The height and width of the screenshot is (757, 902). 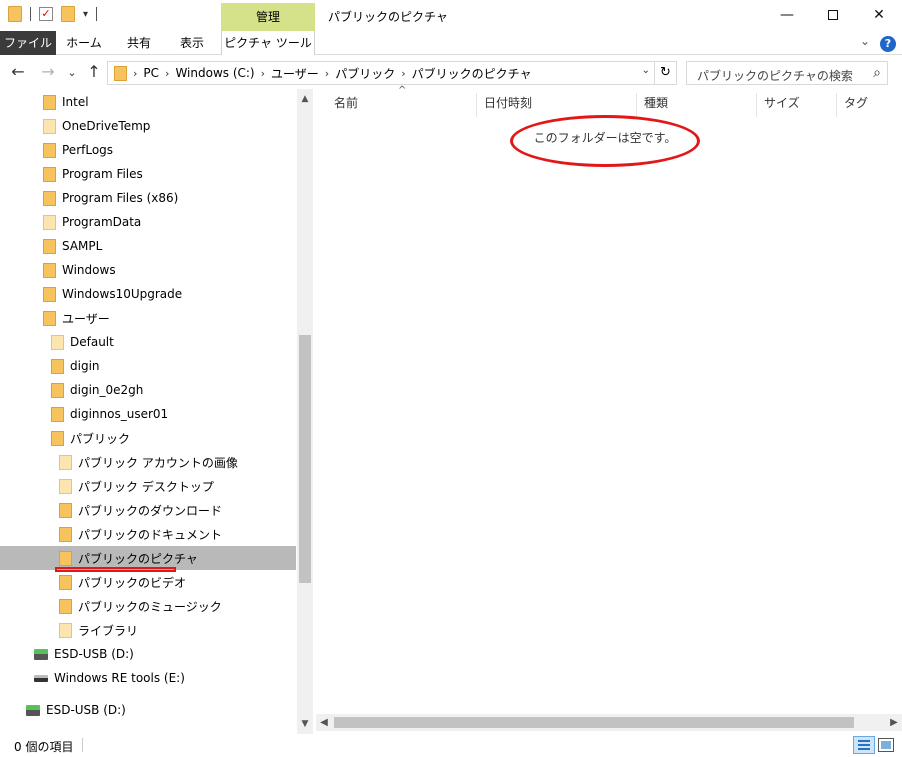 What do you see at coordinates (106, 126) in the screenshot?
I see `tree-item-label: OneDriveTemp` at bounding box center [106, 126].